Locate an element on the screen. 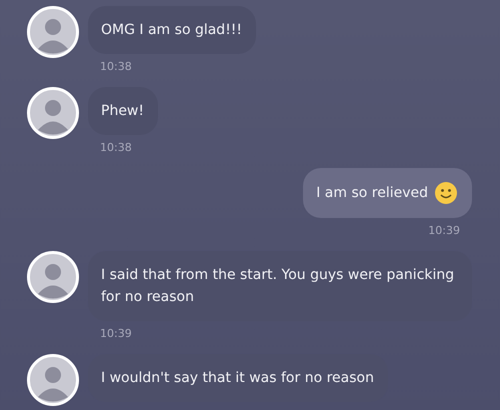  message-bubble: OMG I am so glad!!! is located at coordinates (172, 30).